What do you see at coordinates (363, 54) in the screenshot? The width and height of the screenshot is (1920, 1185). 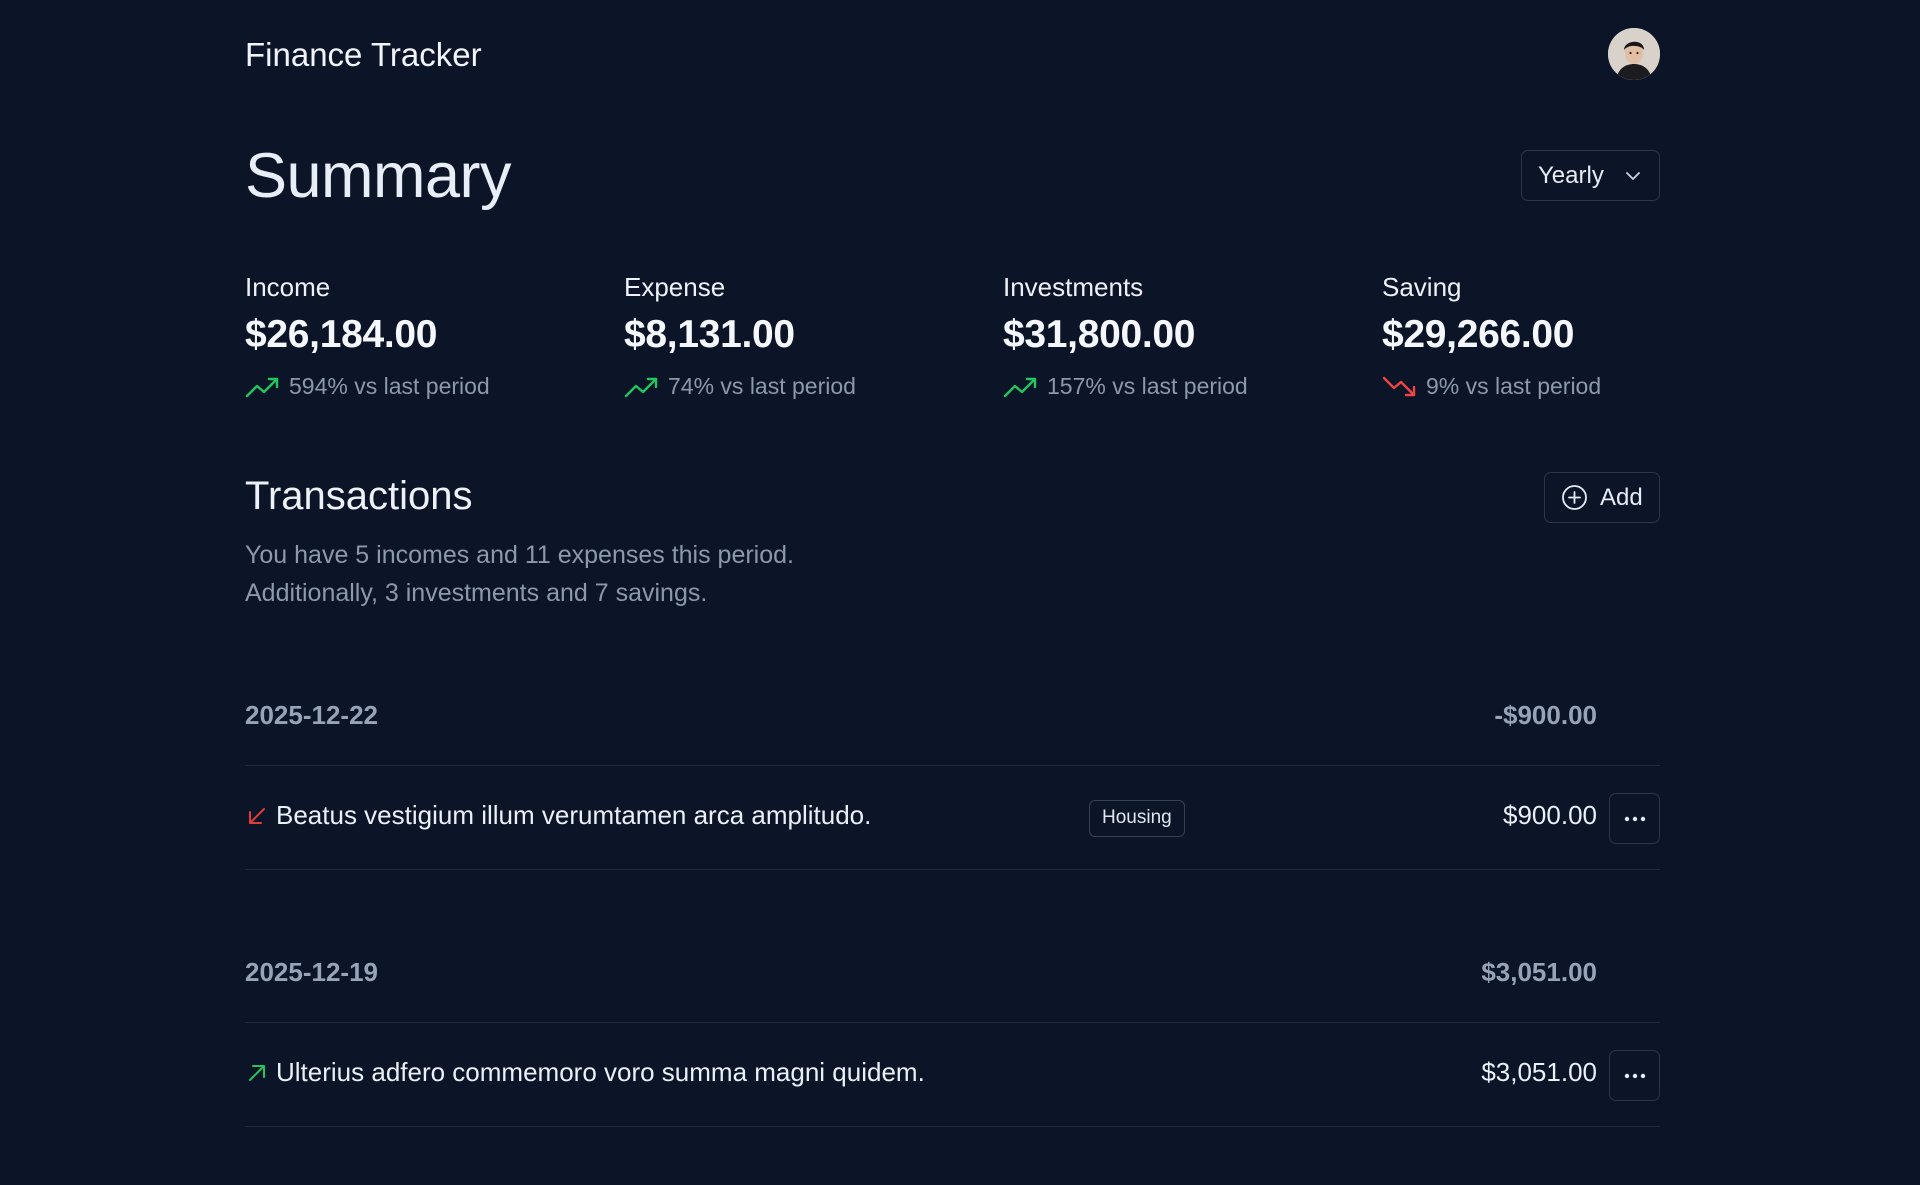 I see `app-title: Finance Tracker` at bounding box center [363, 54].